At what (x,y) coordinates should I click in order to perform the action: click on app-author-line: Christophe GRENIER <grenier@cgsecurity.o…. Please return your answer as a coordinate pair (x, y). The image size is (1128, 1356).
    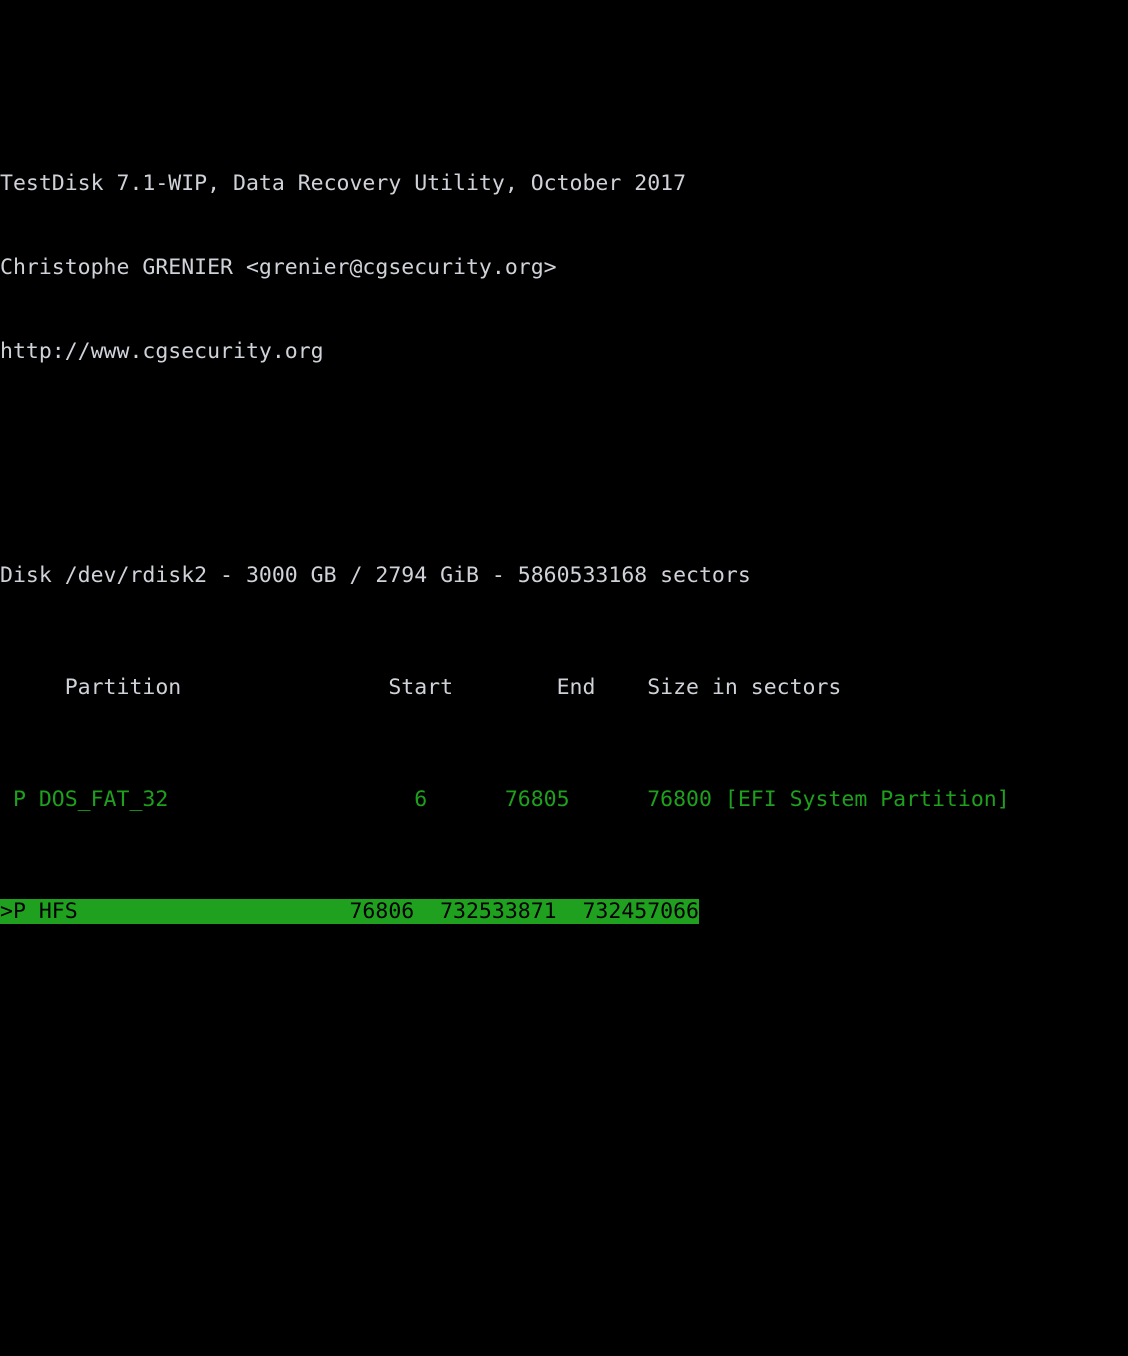
    Looking at the image, I should click on (278, 267).